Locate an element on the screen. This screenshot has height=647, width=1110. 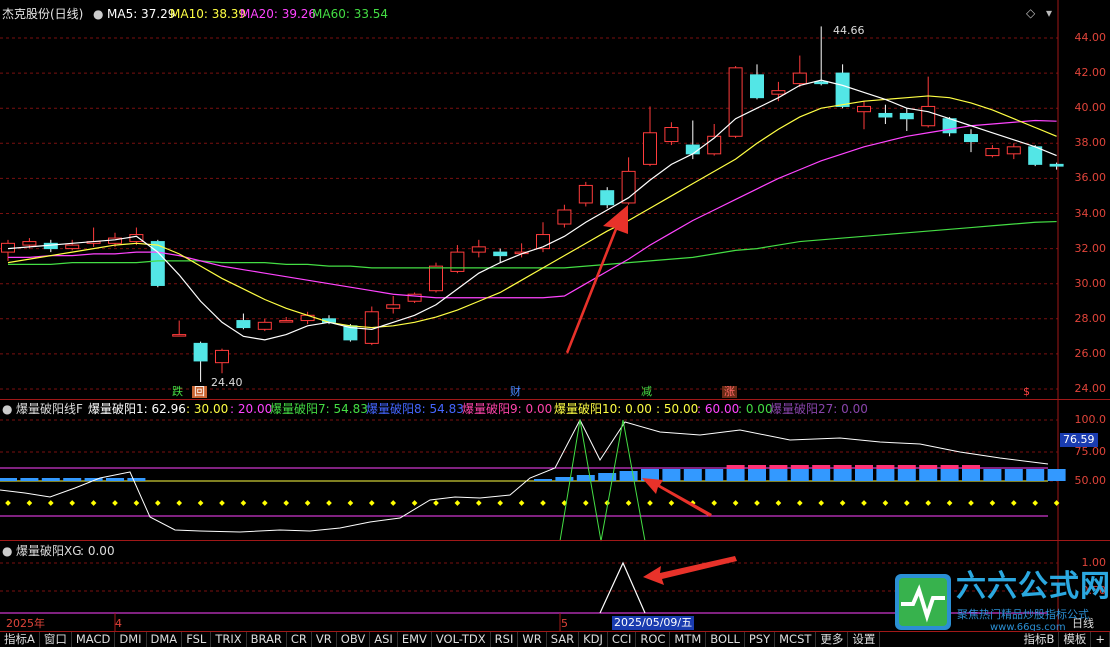
toolbar-right-item: 模板 is located at coordinates (1075, 639).